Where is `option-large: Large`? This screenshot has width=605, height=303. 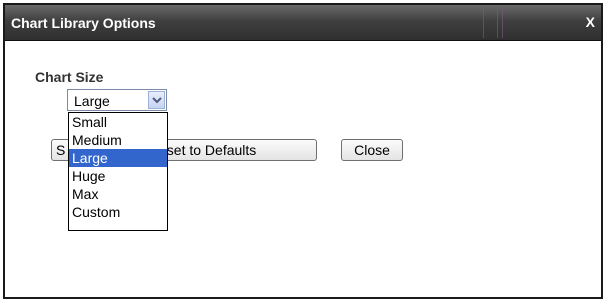
option-large: Large is located at coordinates (118, 158).